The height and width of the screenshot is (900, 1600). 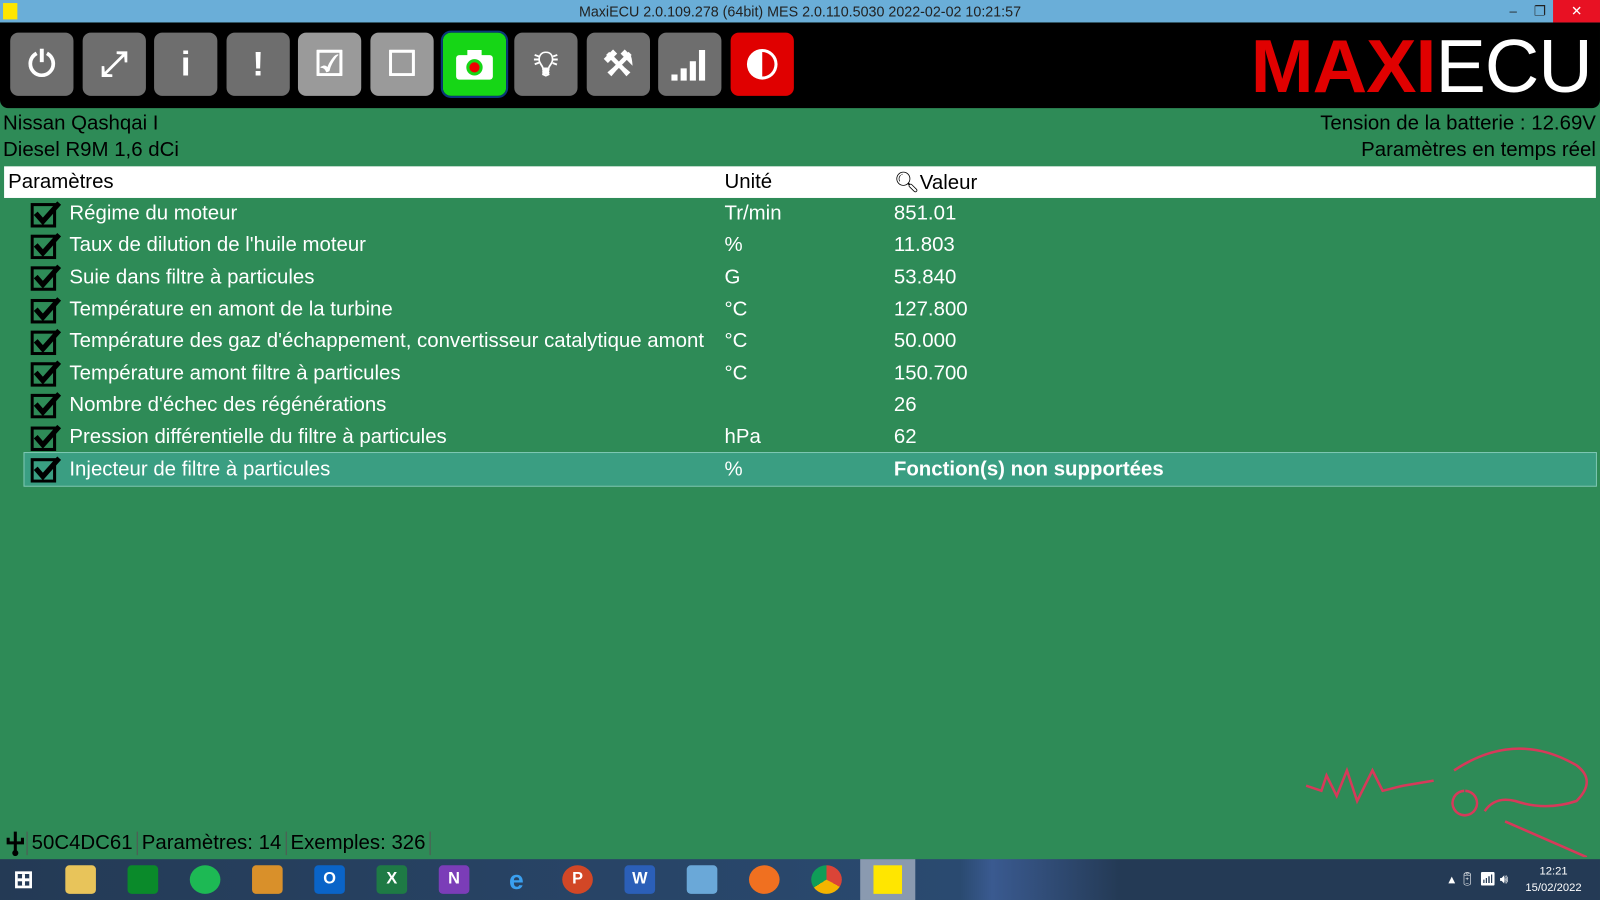 What do you see at coordinates (1513, 11) in the screenshot?
I see `minimize-button: –` at bounding box center [1513, 11].